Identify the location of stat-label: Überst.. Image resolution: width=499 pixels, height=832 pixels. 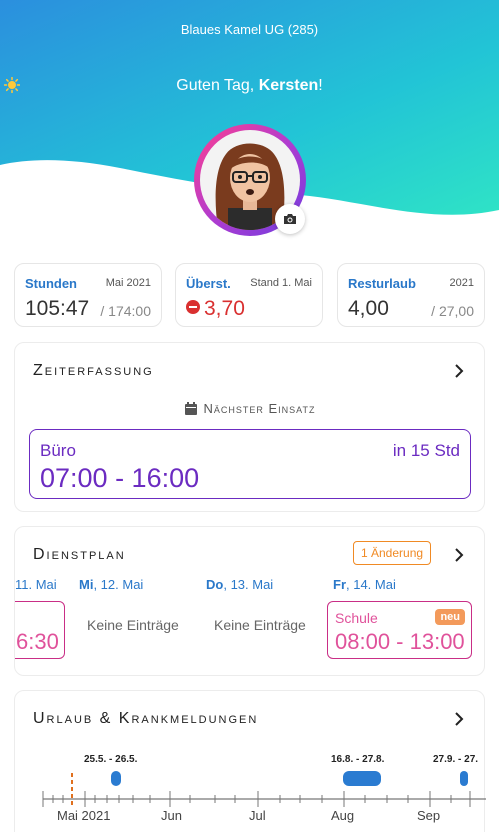
(208, 283).